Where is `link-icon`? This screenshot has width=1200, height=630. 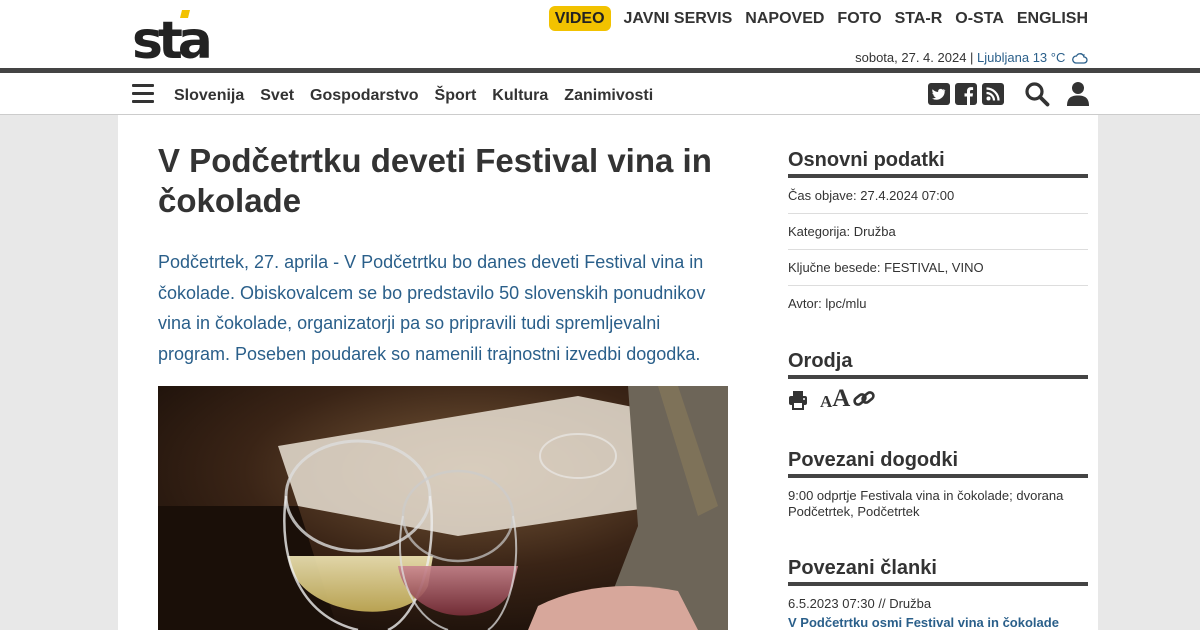 link-icon is located at coordinates (864, 399).